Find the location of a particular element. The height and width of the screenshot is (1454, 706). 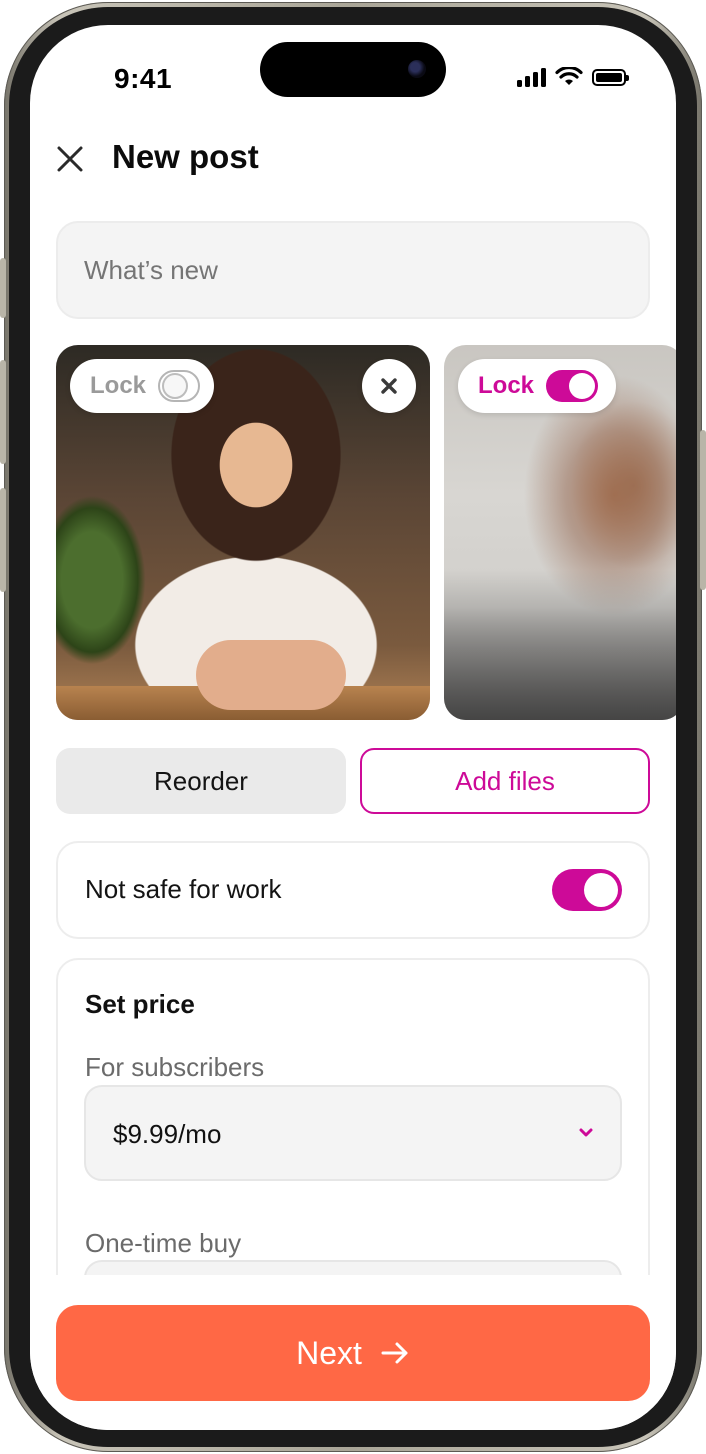

camera-icon is located at coordinates (417, 69).